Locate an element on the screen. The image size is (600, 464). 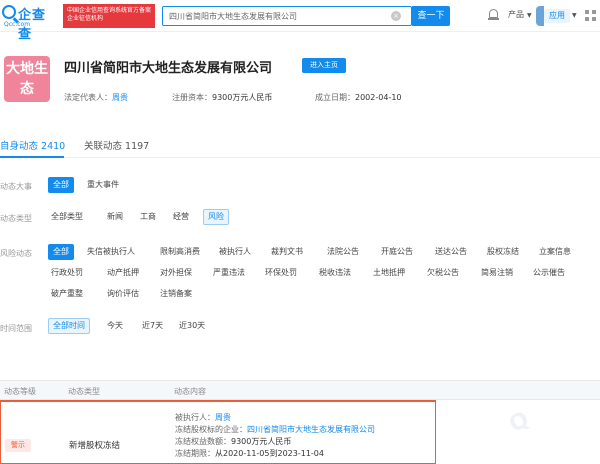
filter-label-risk: 风险动态 is located at coordinates (16, 253).